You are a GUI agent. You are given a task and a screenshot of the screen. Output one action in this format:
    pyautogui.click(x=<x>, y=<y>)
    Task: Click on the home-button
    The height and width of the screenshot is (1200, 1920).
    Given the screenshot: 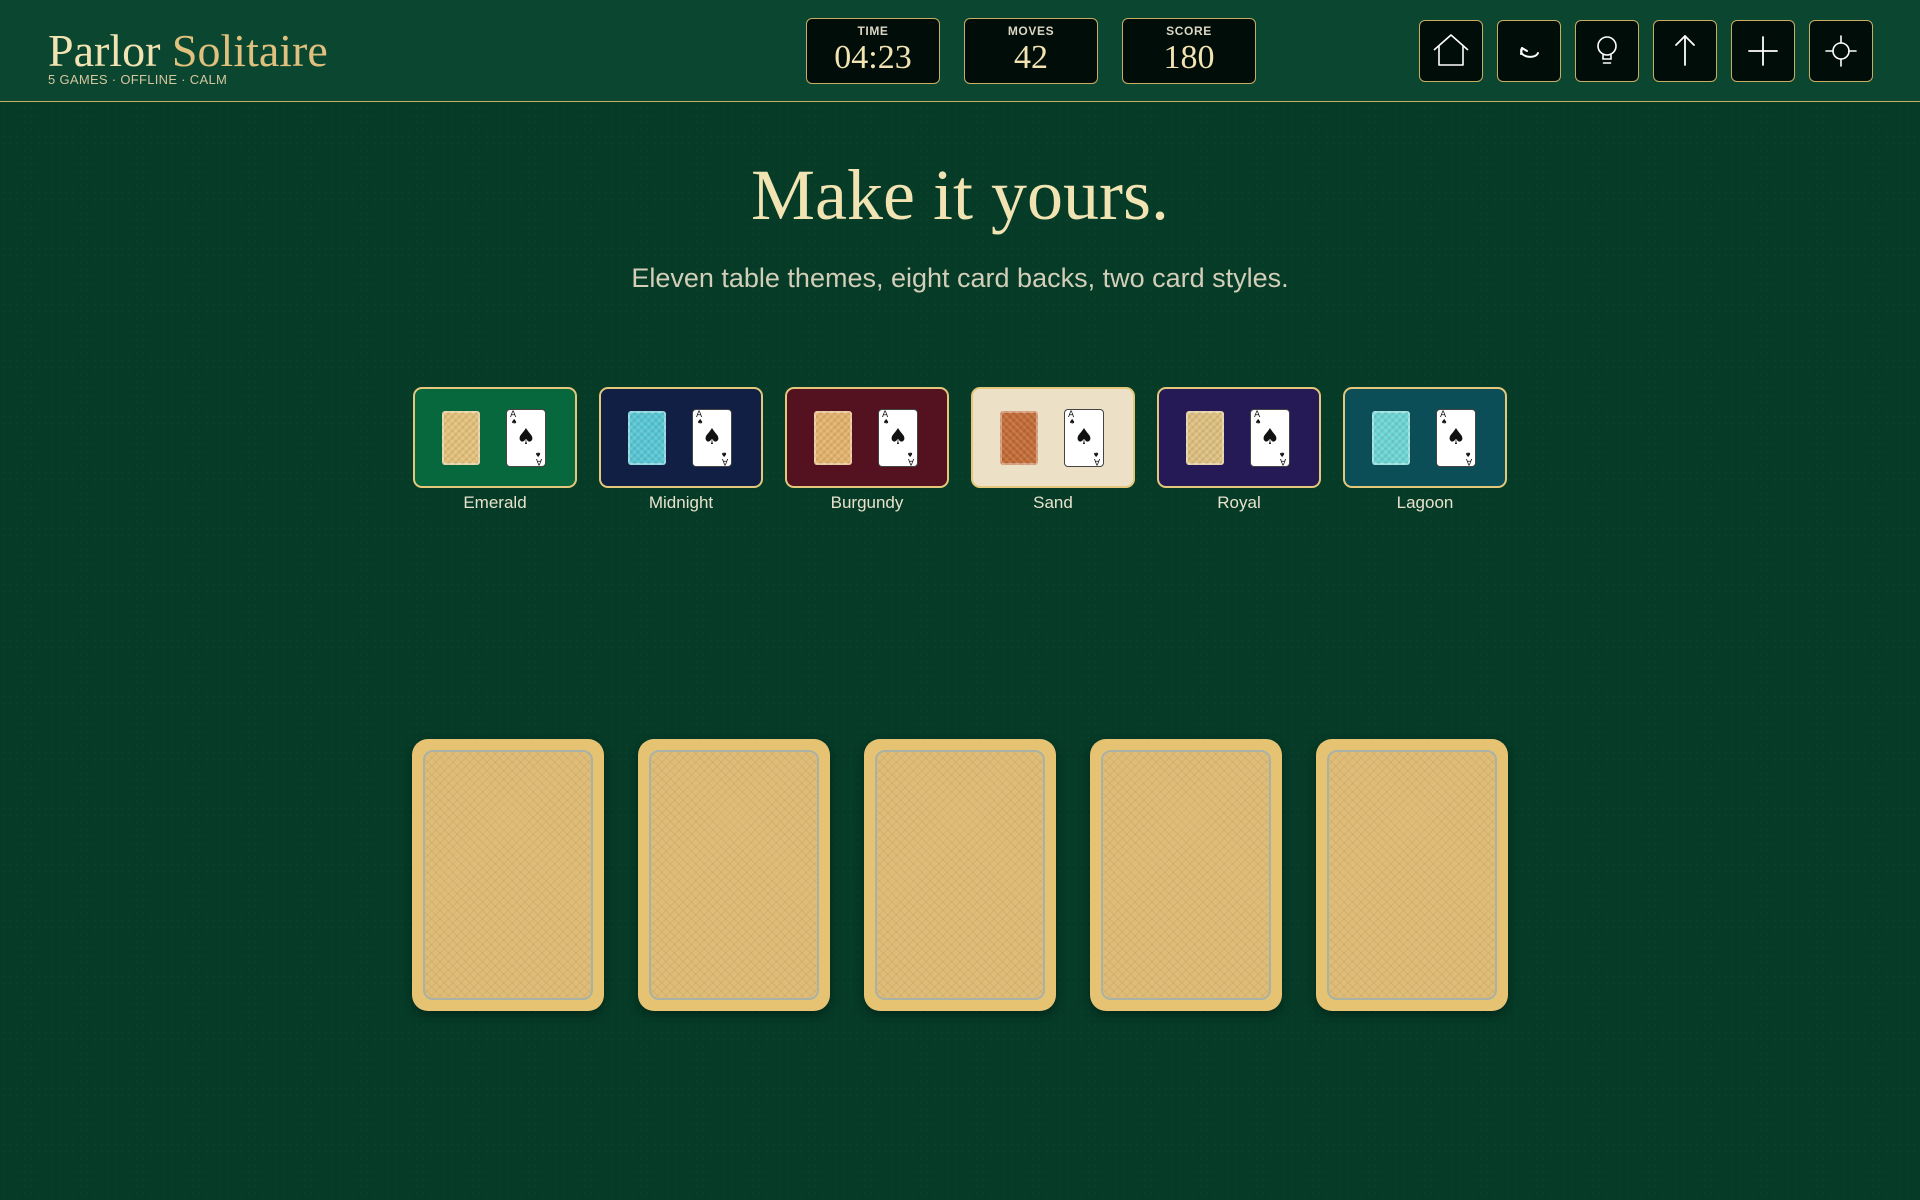 What is the action you would take?
    pyautogui.click(x=1451, y=51)
    